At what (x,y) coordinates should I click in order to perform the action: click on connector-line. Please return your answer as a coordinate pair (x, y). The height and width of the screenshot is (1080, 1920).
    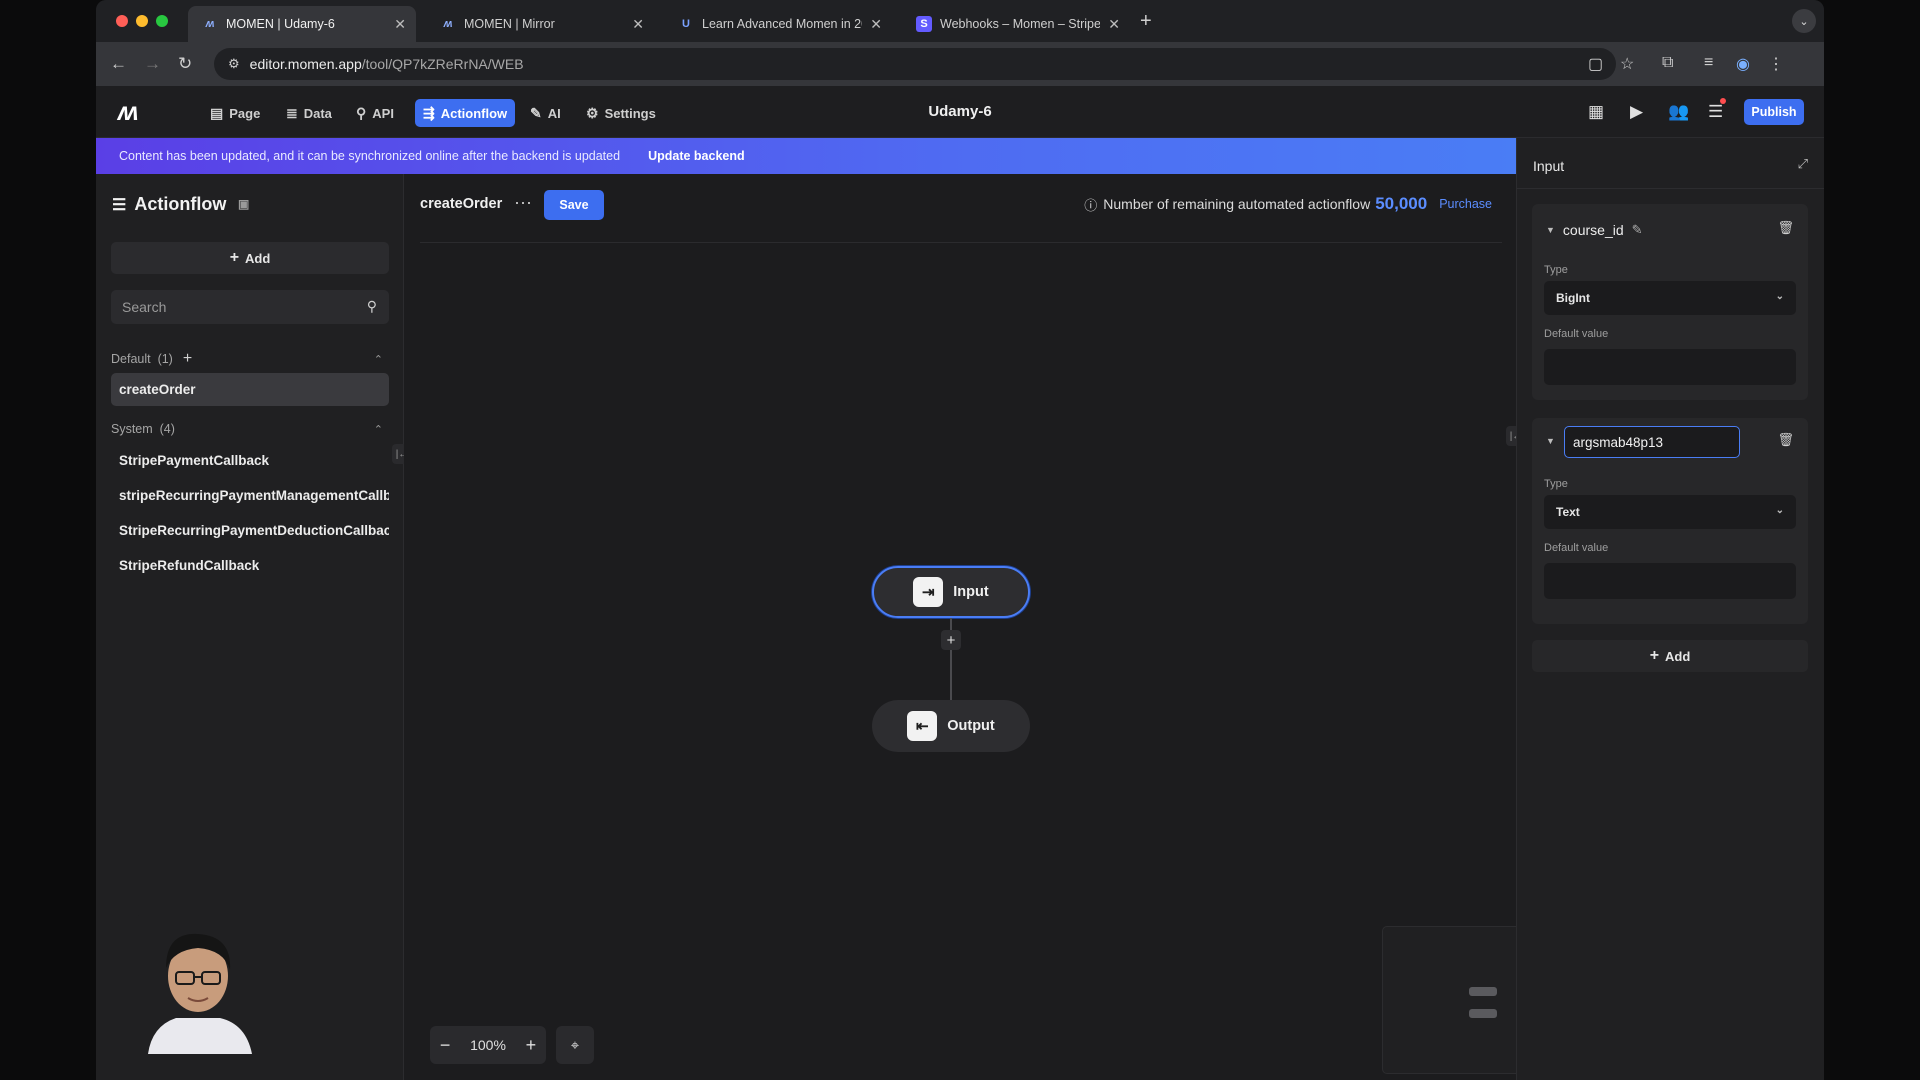
    Looking at the image, I should click on (951, 676).